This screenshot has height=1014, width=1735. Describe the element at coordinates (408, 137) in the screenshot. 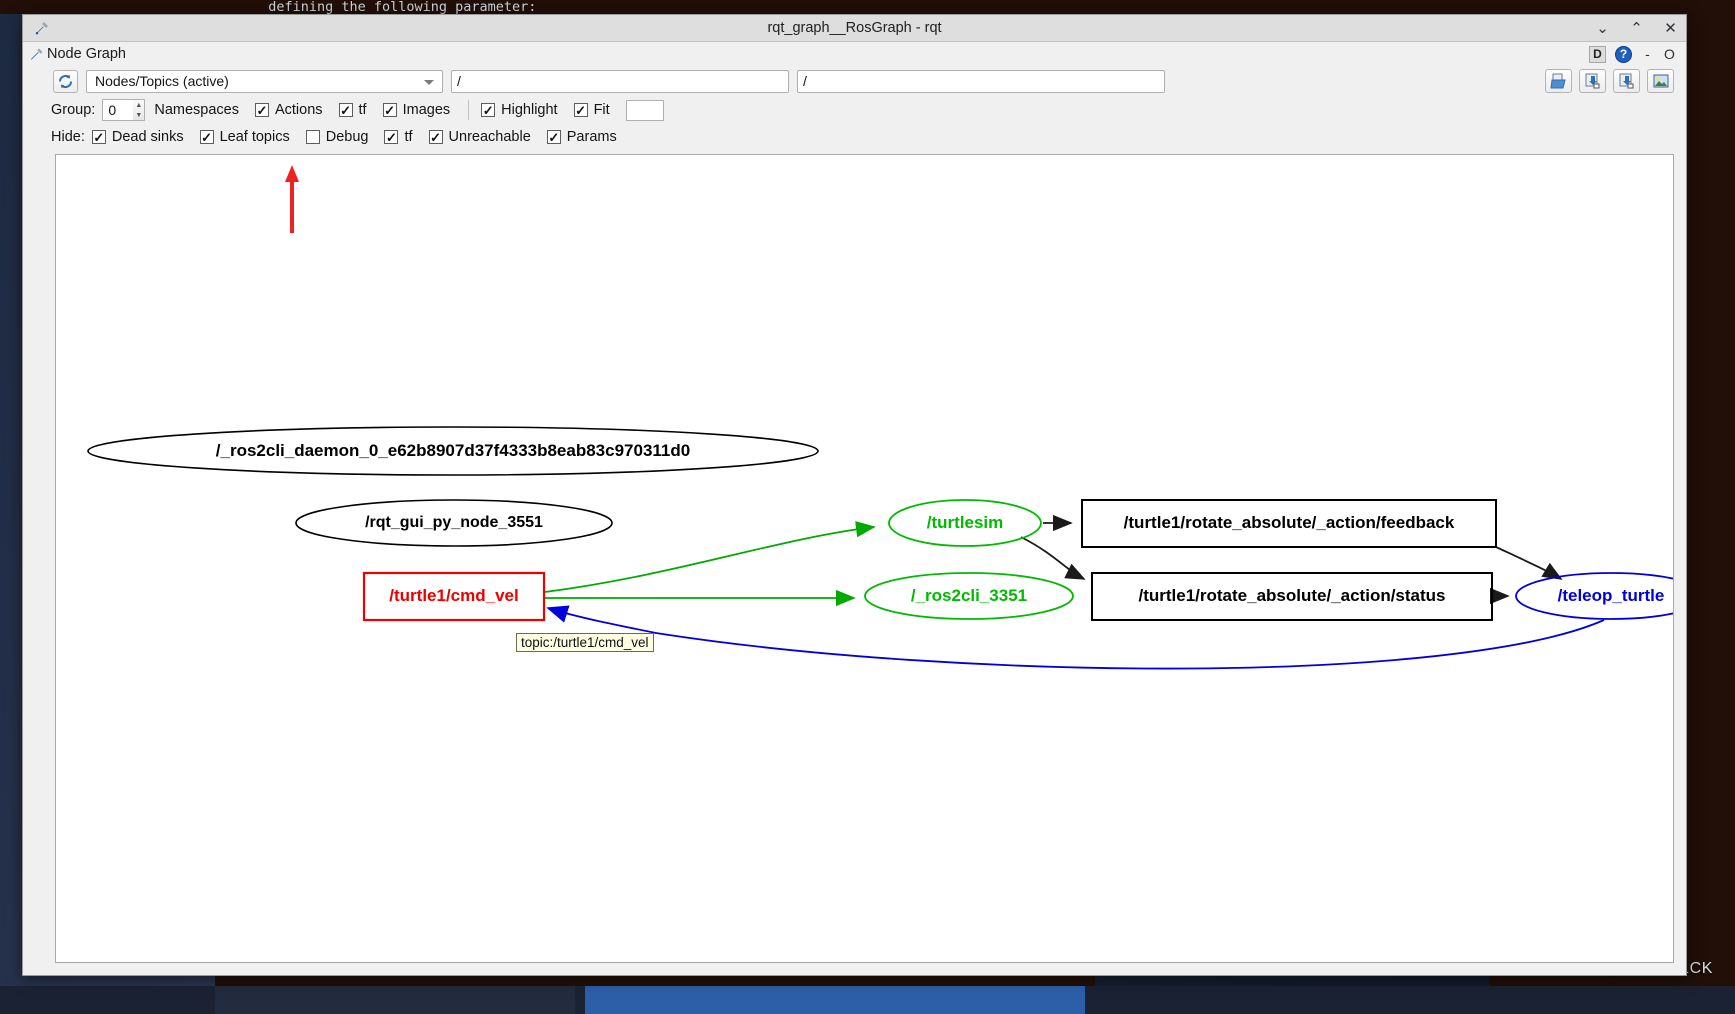

I see `hide-tf-label: tf` at that location.